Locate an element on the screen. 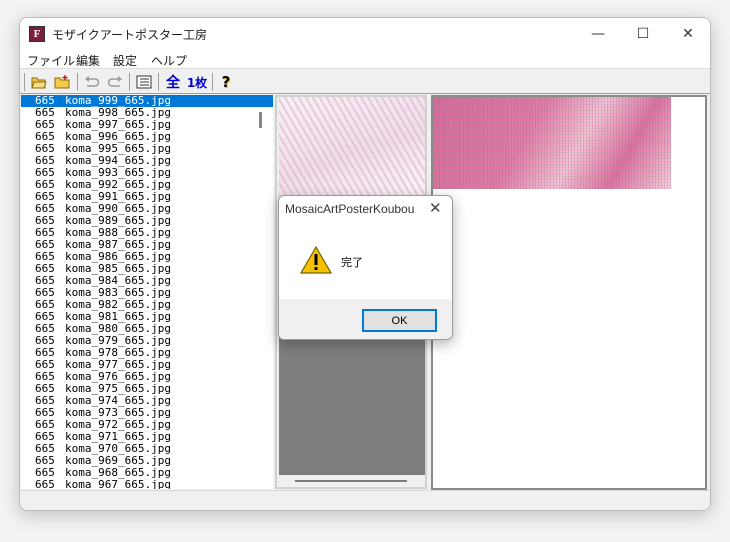 This screenshot has height=542, width=730. ok-button: OK is located at coordinates (399, 320).